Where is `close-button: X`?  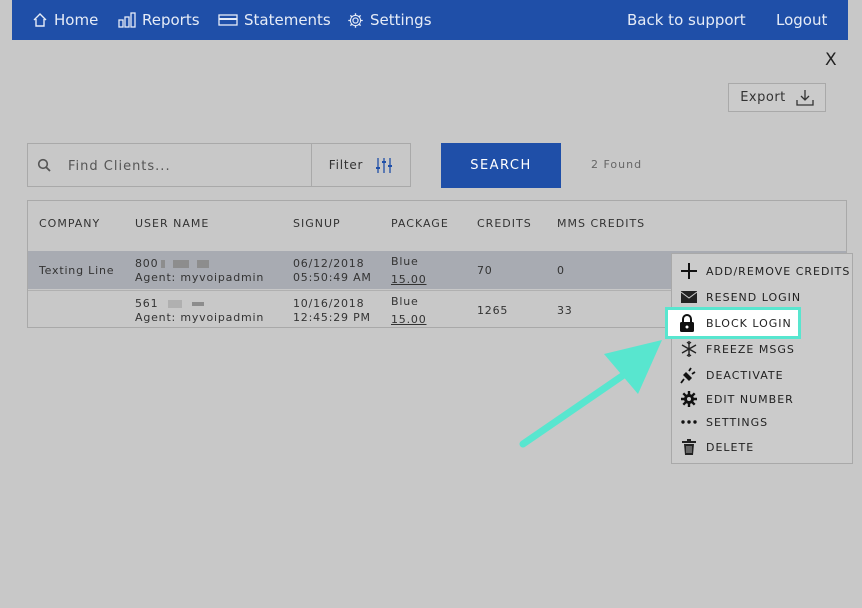
close-button: X is located at coordinates (831, 60).